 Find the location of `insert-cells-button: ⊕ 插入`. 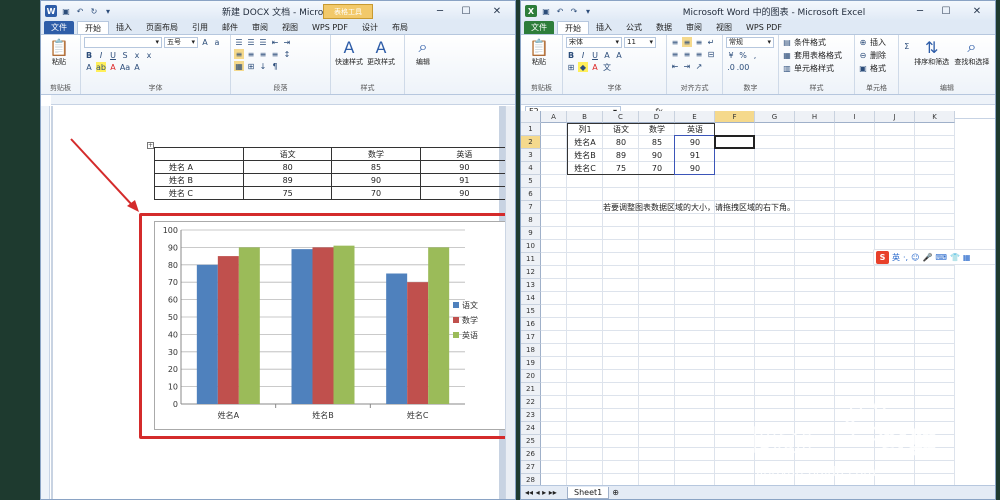

insert-cells-button: ⊕ 插入 is located at coordinates (876, 42).